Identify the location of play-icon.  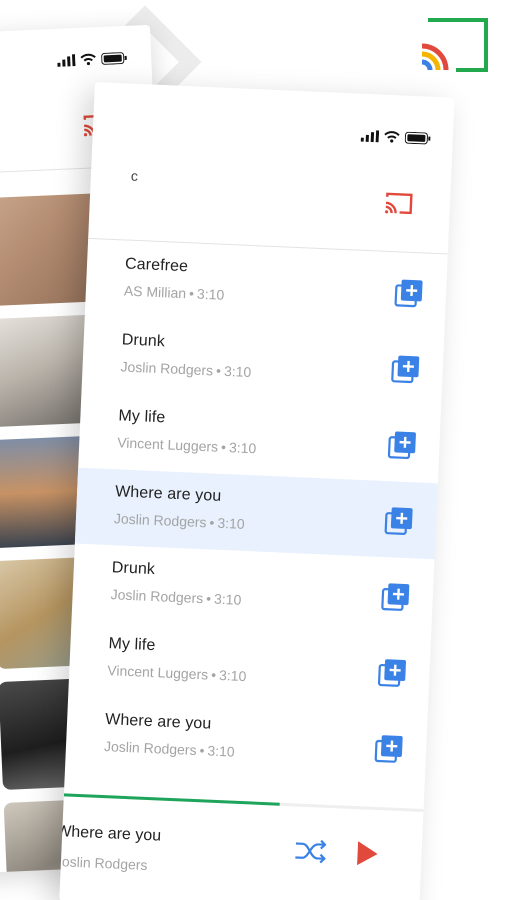
(367, 853).